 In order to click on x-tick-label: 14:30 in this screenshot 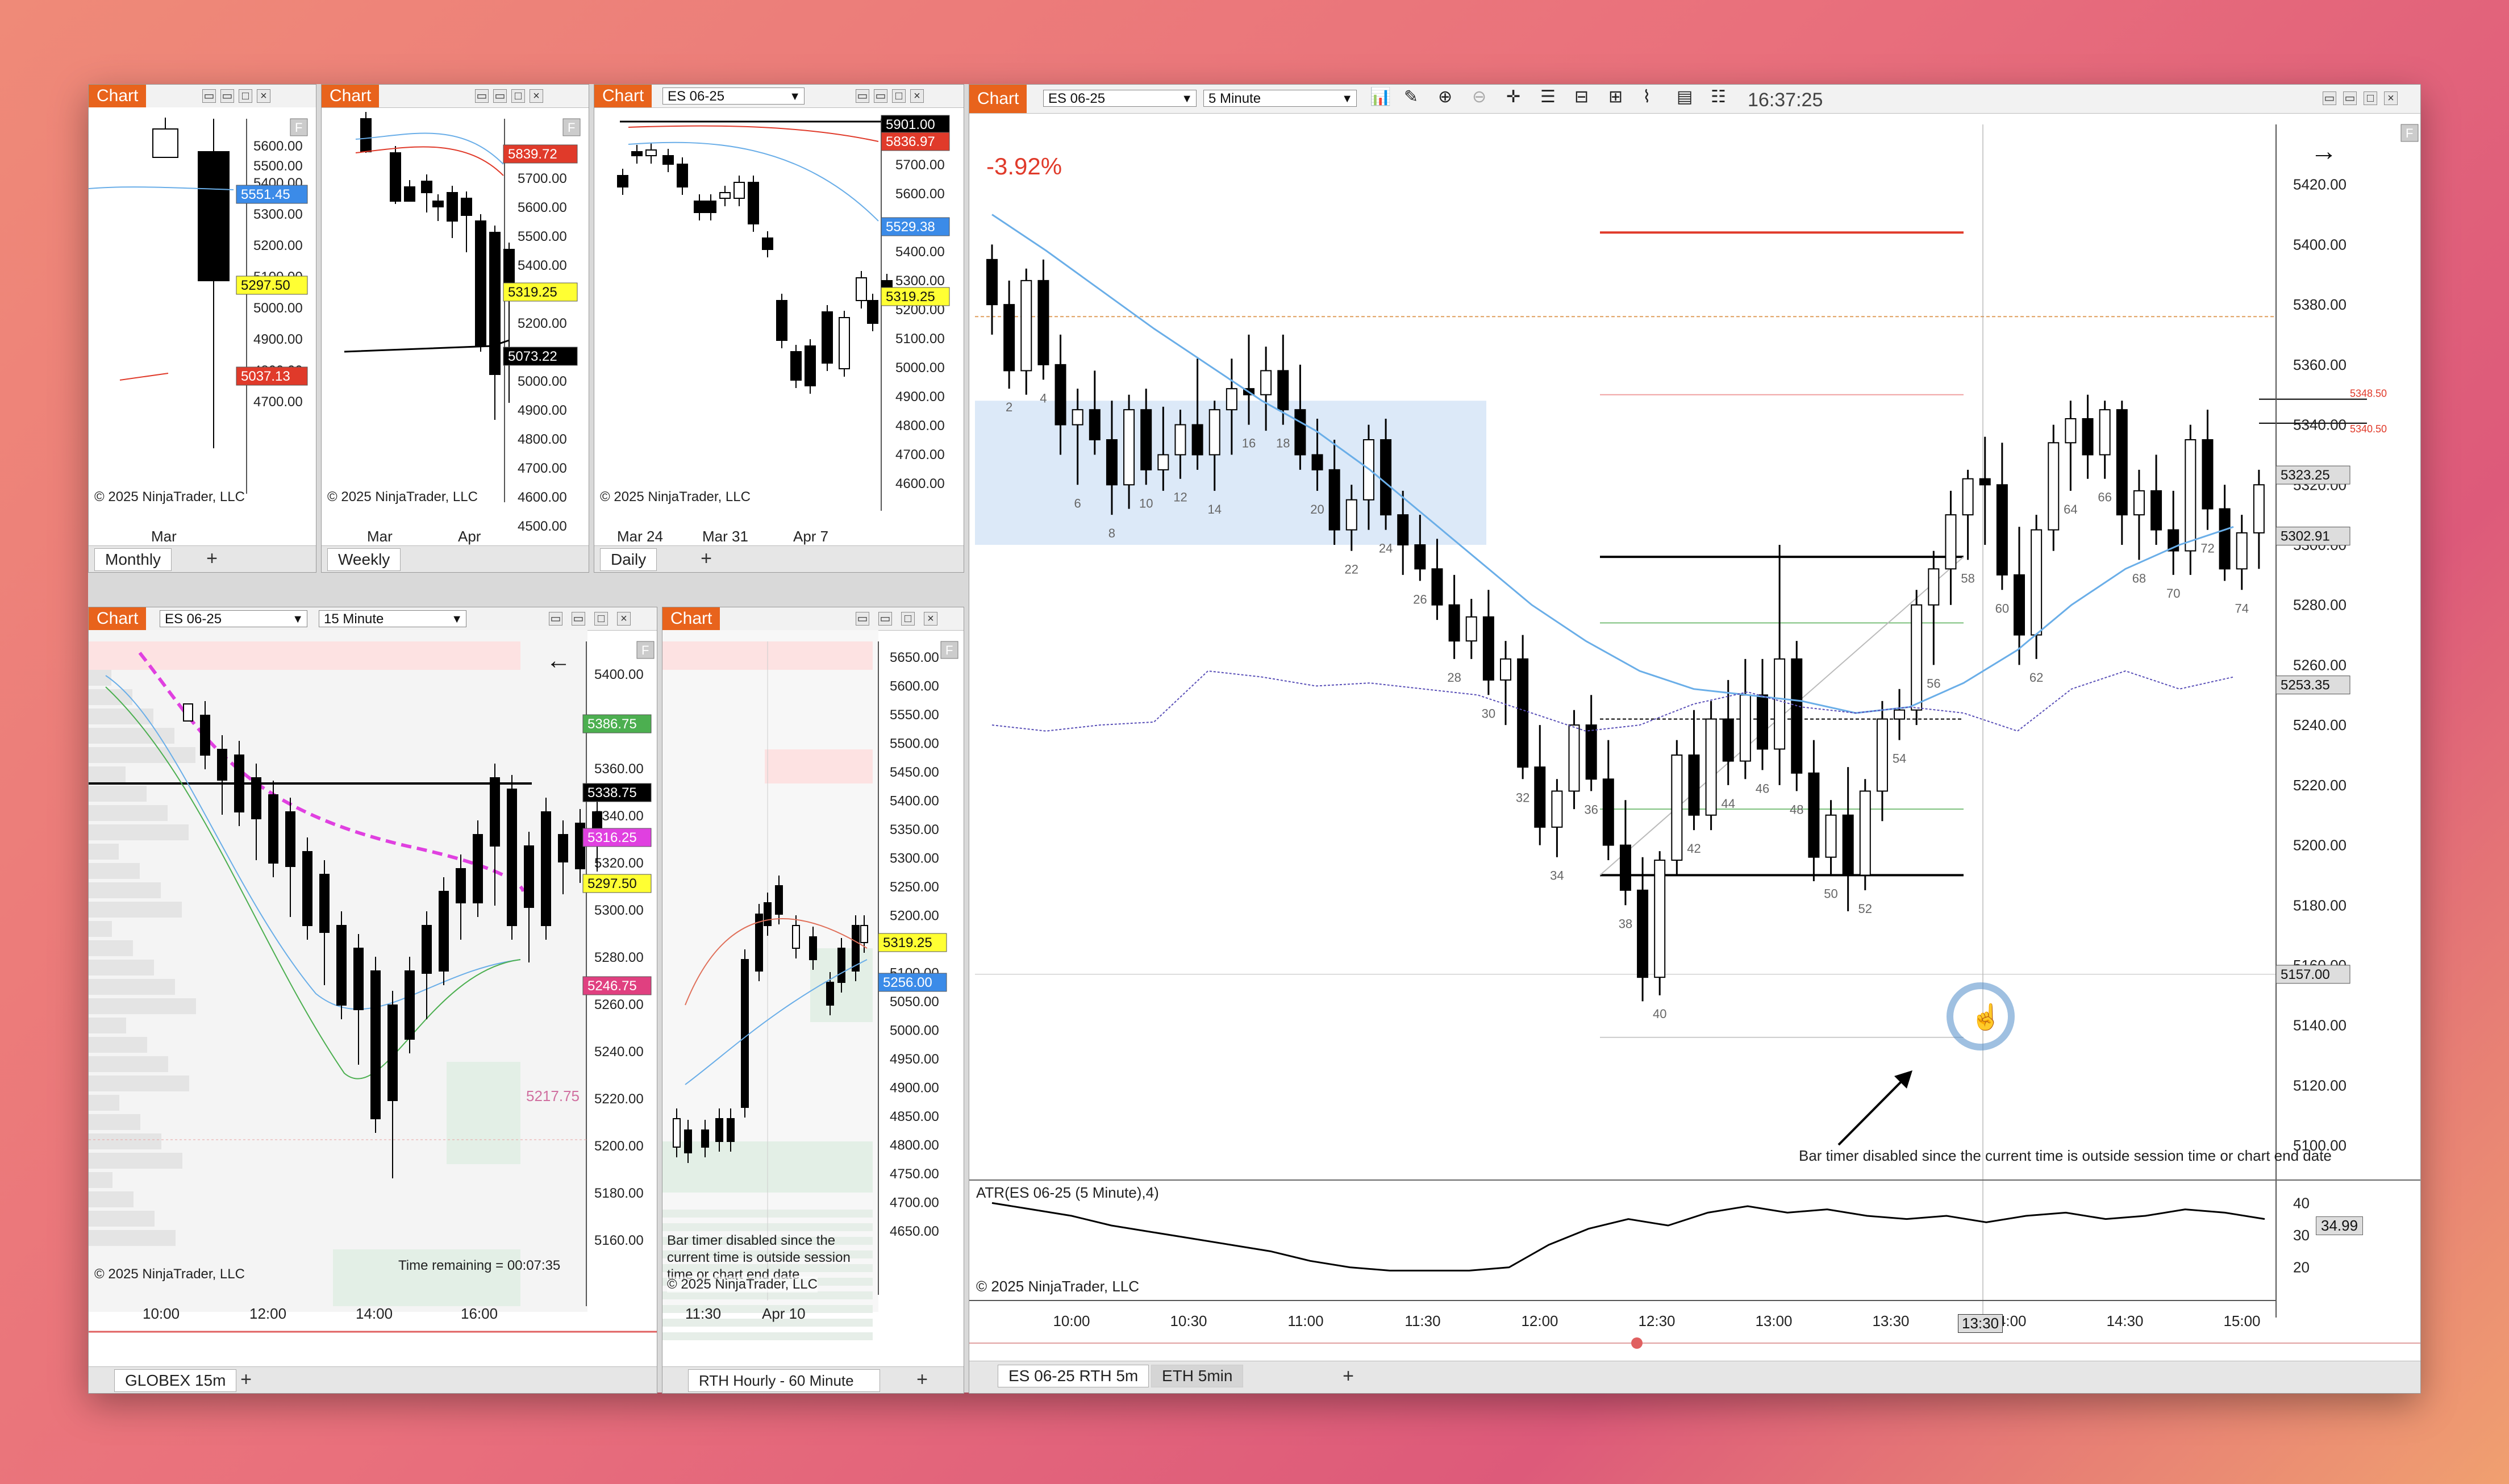, I will do `click(2124, 1320)`.